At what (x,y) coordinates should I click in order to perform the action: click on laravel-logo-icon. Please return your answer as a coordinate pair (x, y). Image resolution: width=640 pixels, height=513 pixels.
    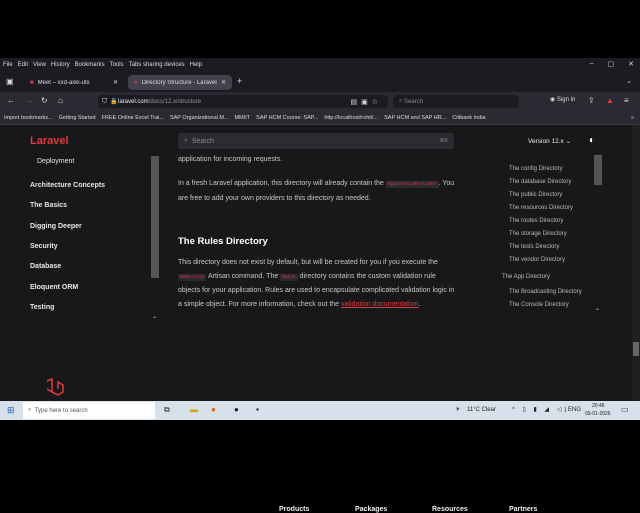
    Looking at the image, I should click on (55, 388).